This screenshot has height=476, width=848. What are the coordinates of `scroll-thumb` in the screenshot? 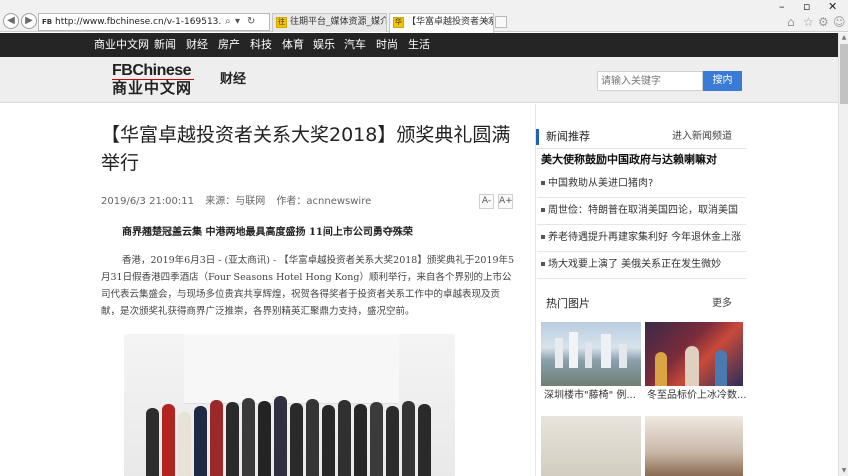 It's located at (844, 74).